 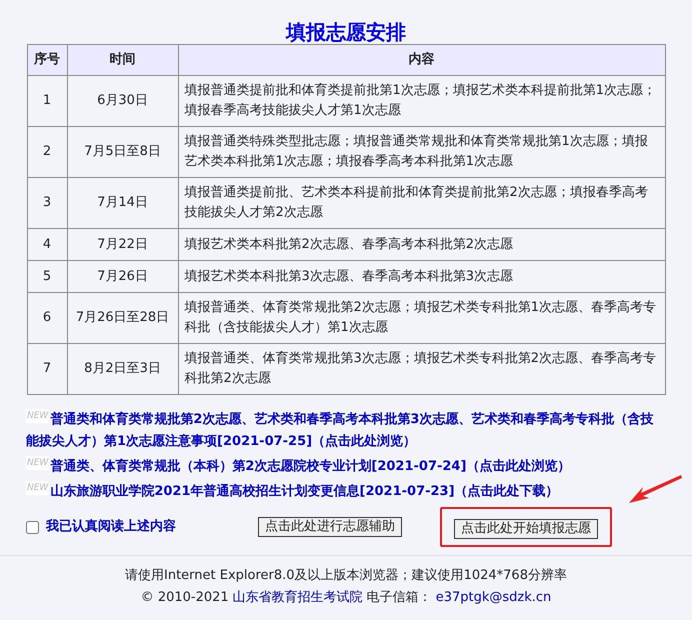 What do you see at coordinates (47, 318) in the screenshot?
I see `table-cell: 6` at bounding box center [47, 318].